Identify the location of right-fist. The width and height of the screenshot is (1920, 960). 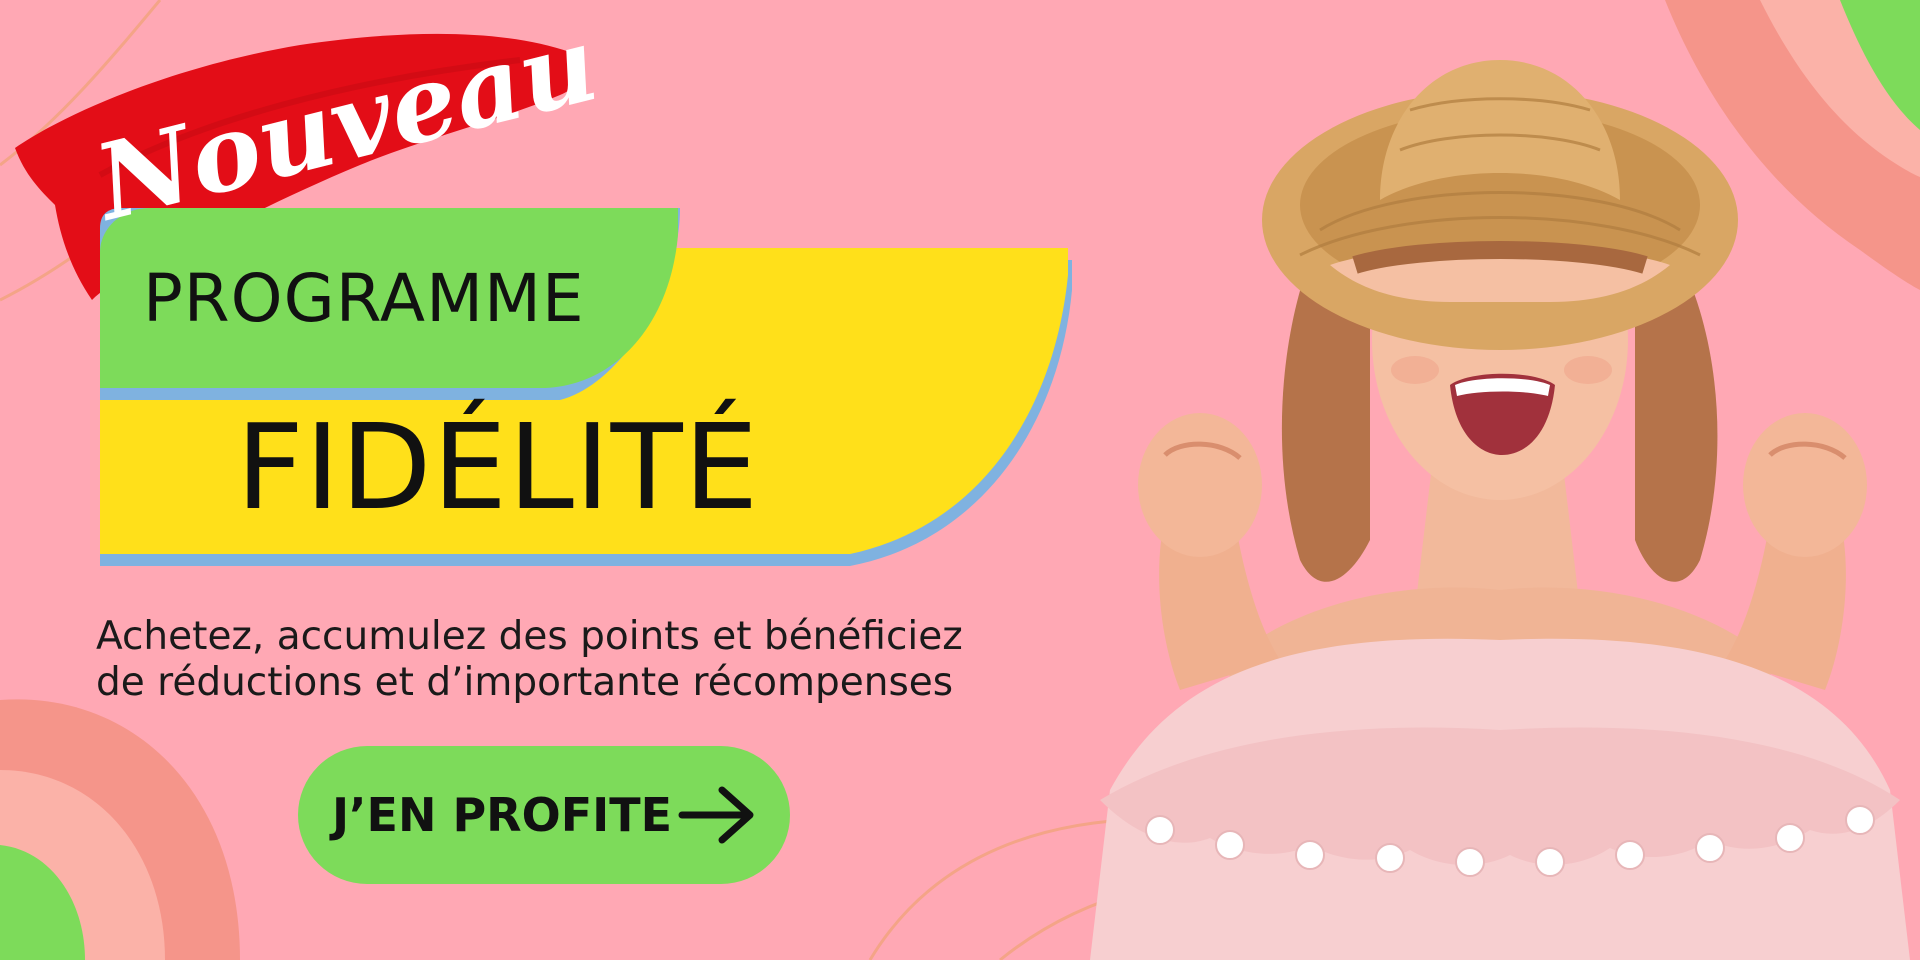
(1805, 485).